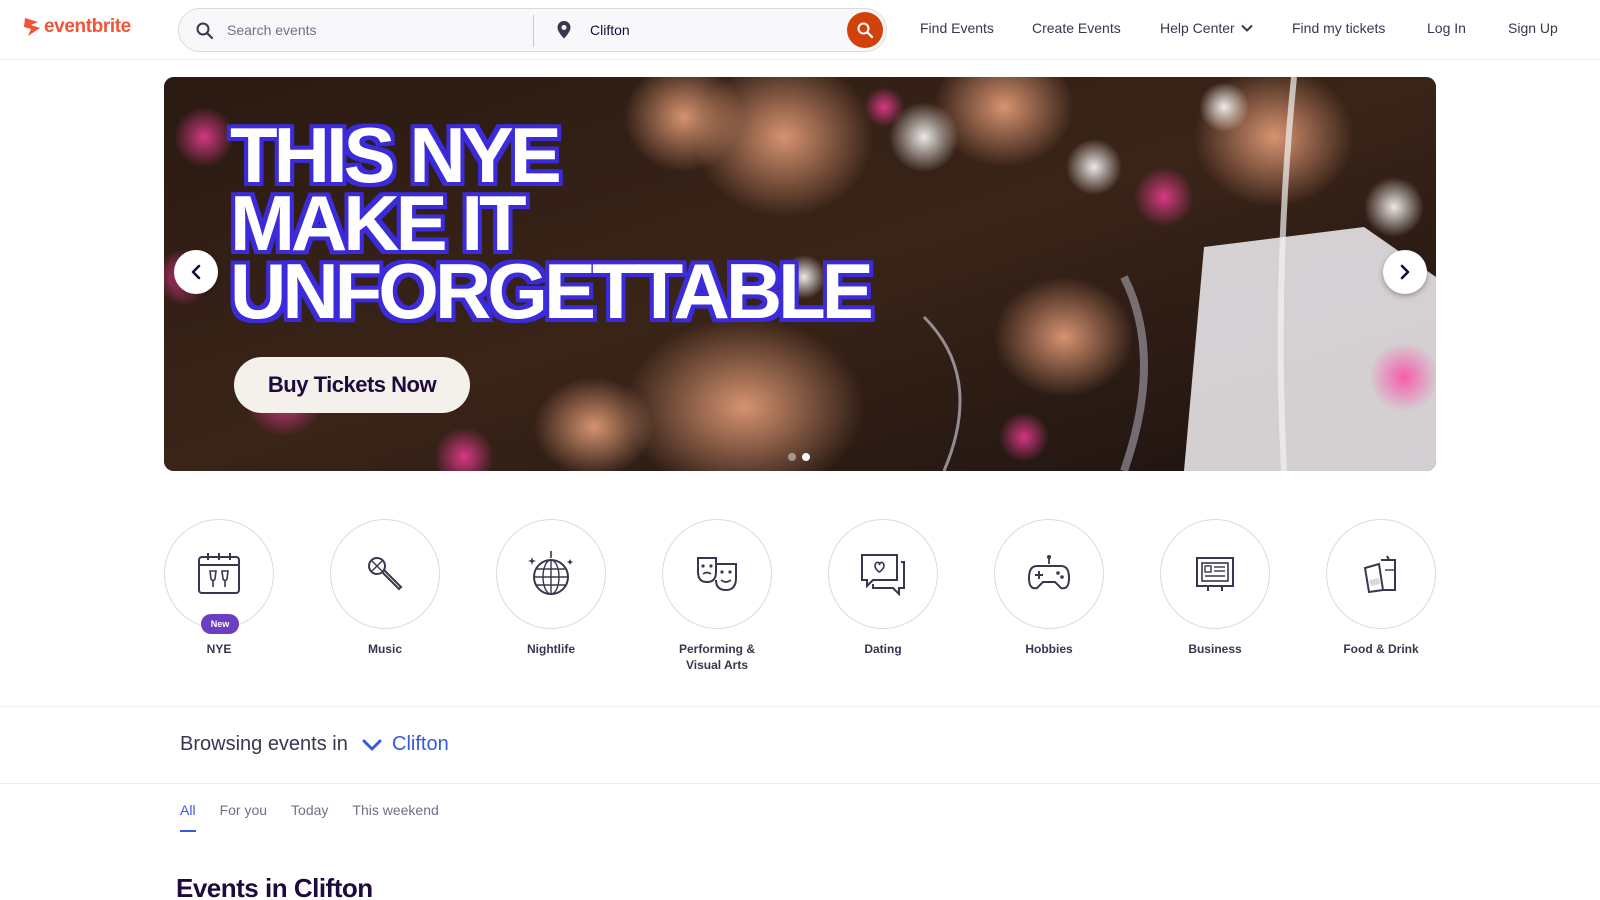 The height and width of the screenshot is (900, 1600). Describe the element at coordinates (188, 817) in the screenshot. I see `tab-all: All` at that location.